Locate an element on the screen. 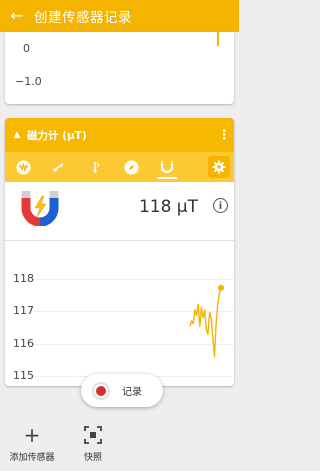 This screenshot has width=320, height=471. record-label: 记录 is located at coordinates (132, 392).